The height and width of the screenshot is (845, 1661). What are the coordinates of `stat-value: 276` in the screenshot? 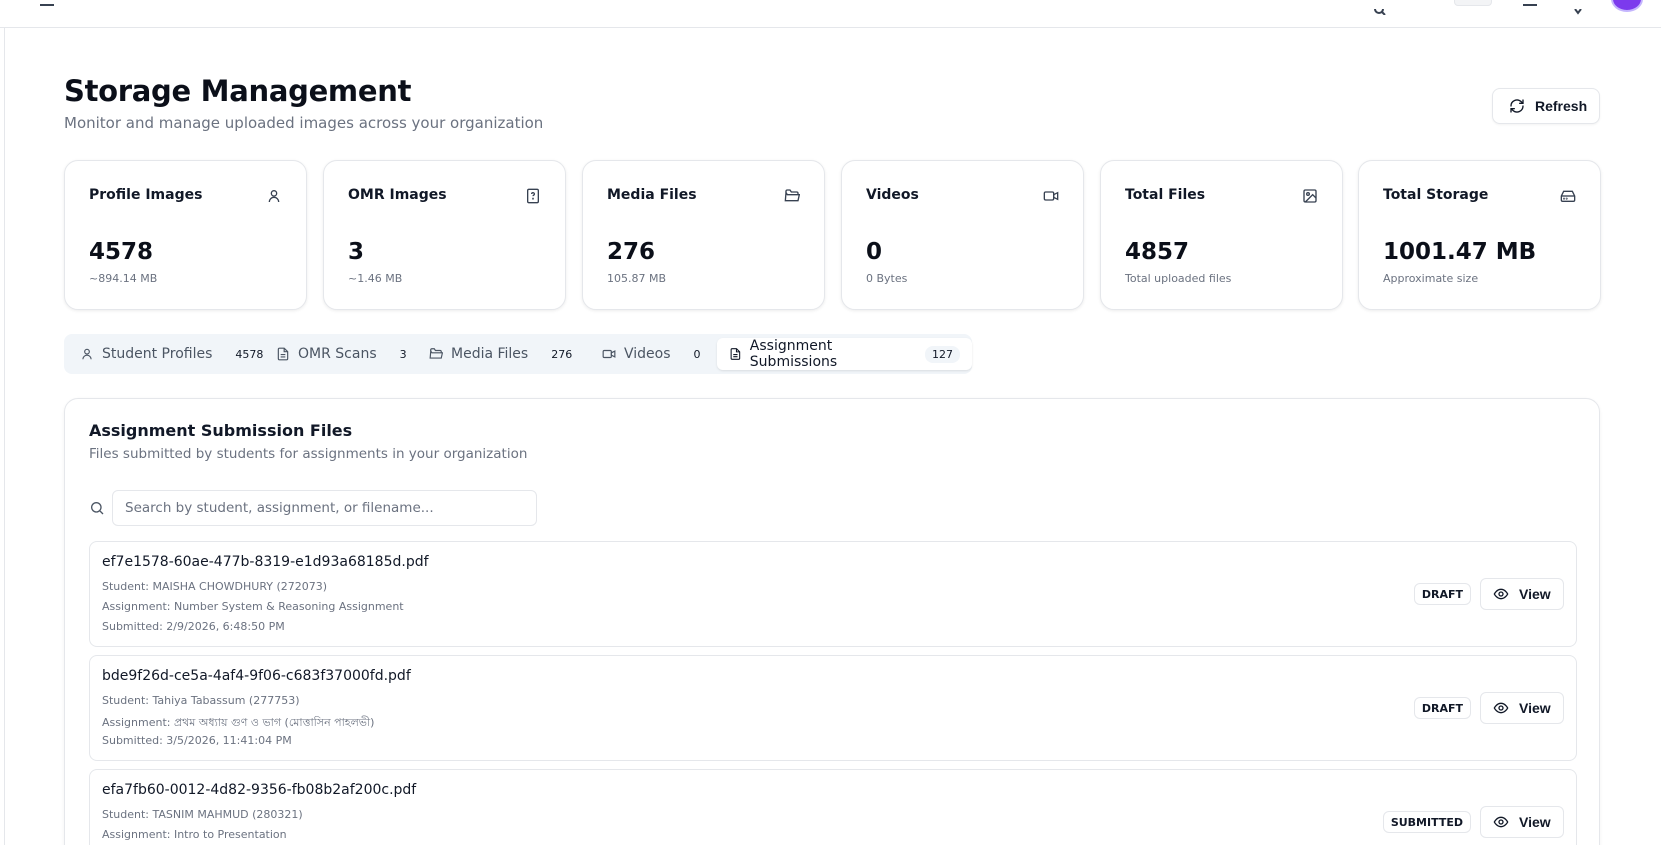 It's located at (631, 252).